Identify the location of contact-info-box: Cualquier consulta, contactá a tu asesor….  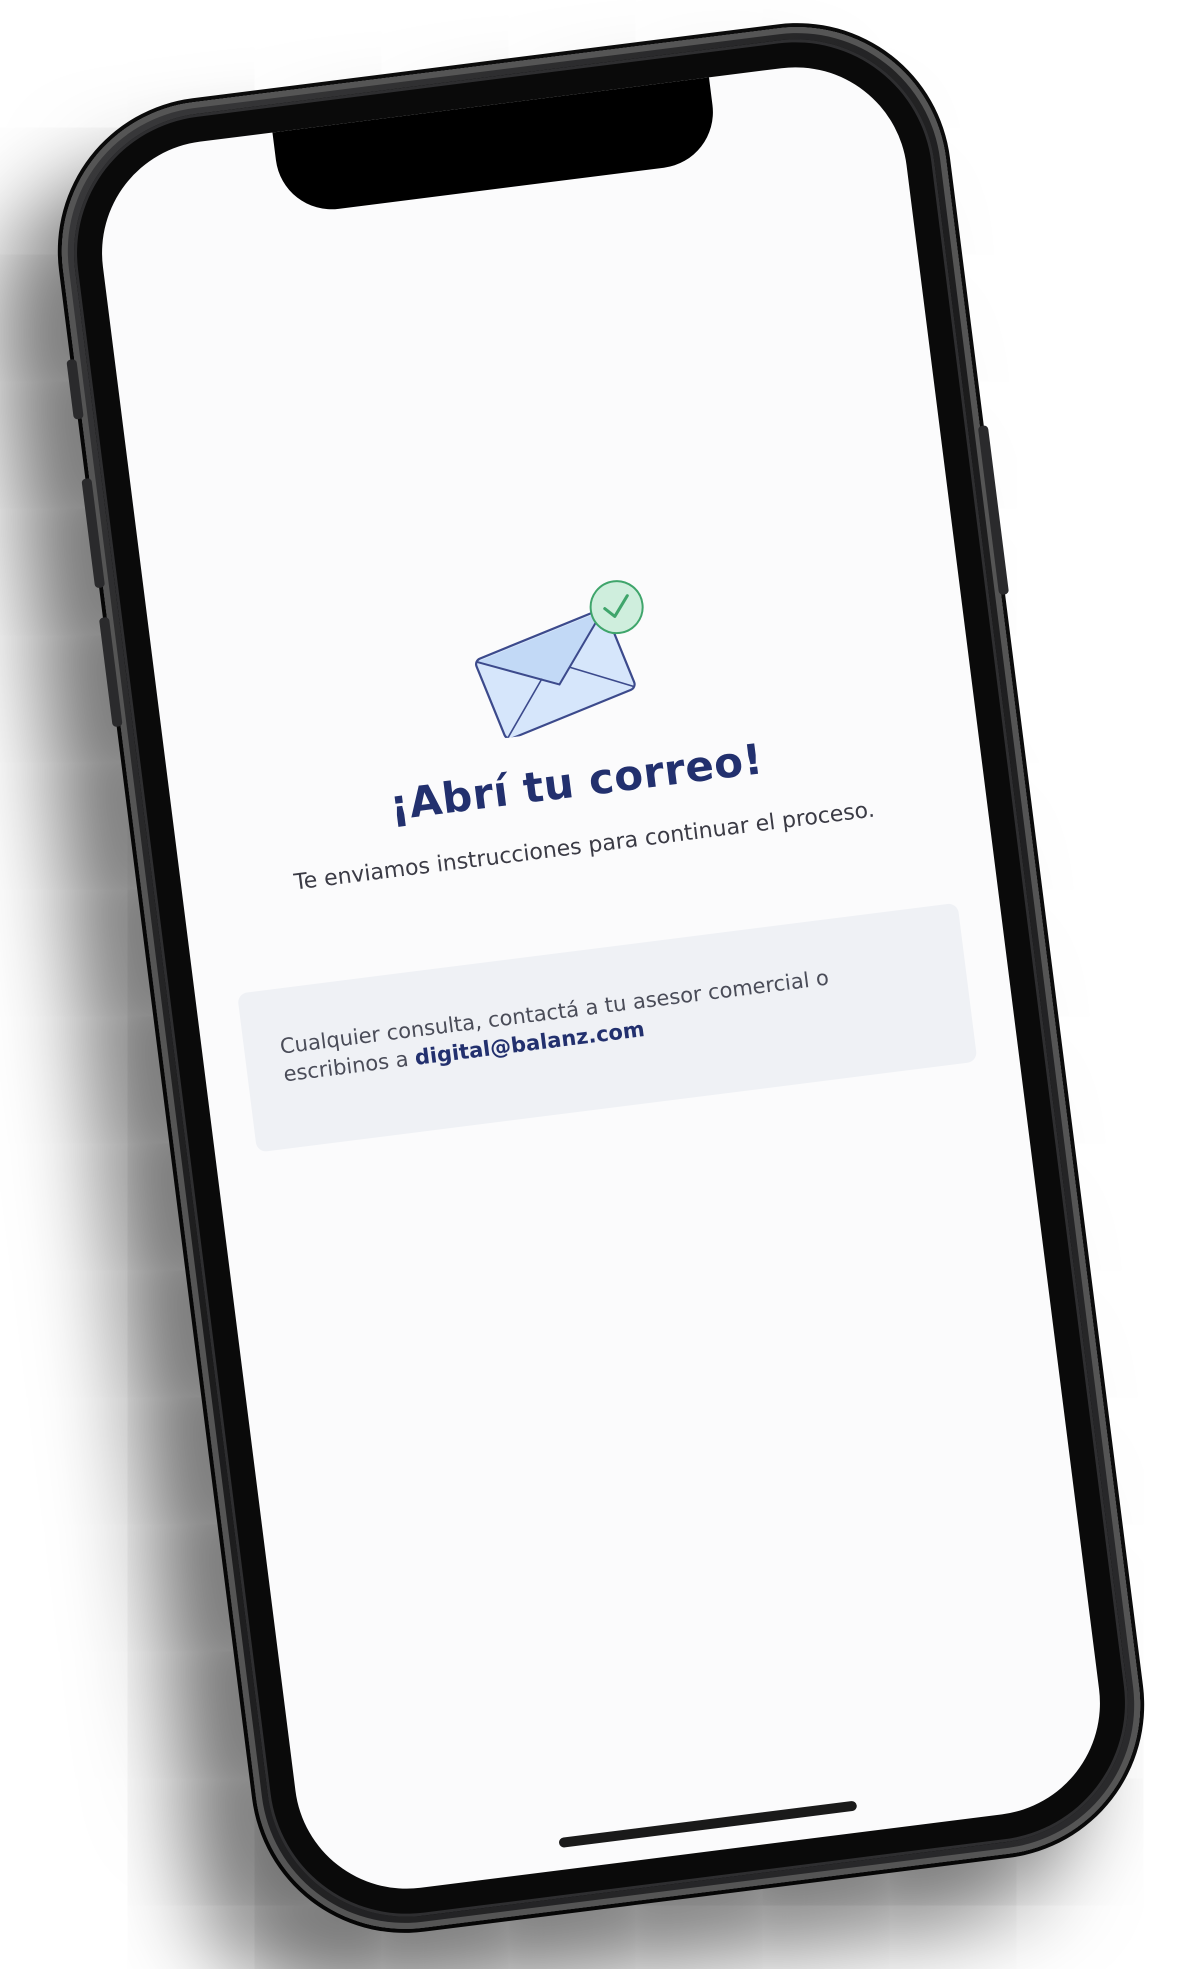
(607, 1027).